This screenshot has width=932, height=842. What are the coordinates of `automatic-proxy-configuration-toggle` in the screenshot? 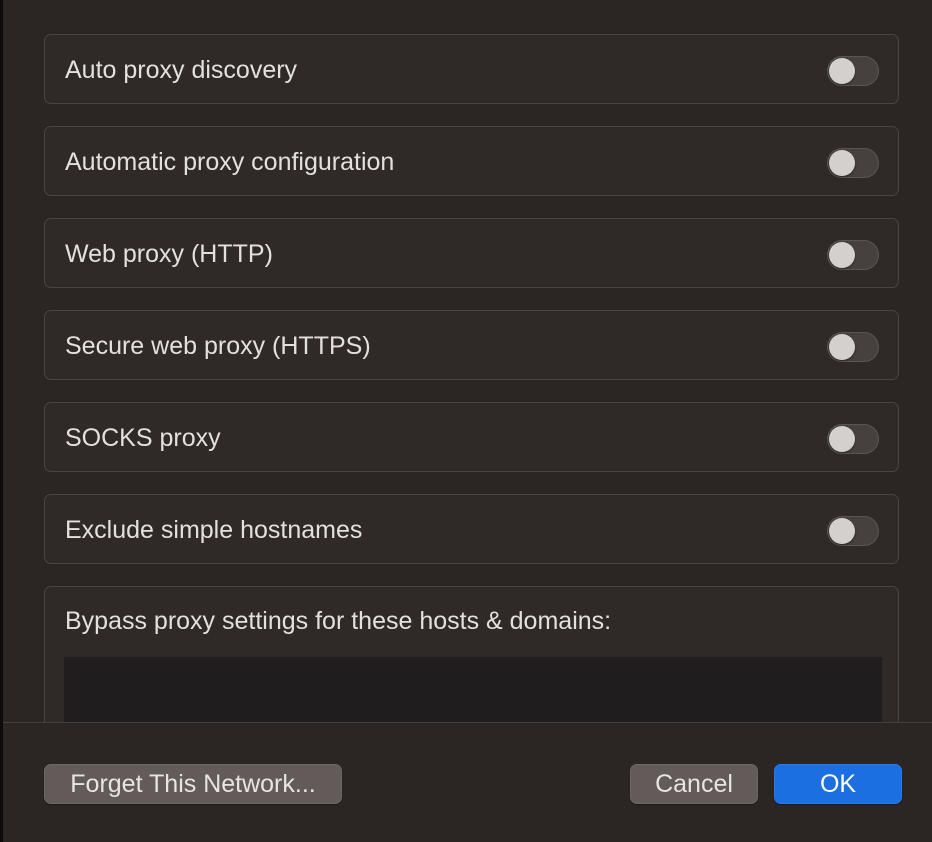 It's located at (853, 163).